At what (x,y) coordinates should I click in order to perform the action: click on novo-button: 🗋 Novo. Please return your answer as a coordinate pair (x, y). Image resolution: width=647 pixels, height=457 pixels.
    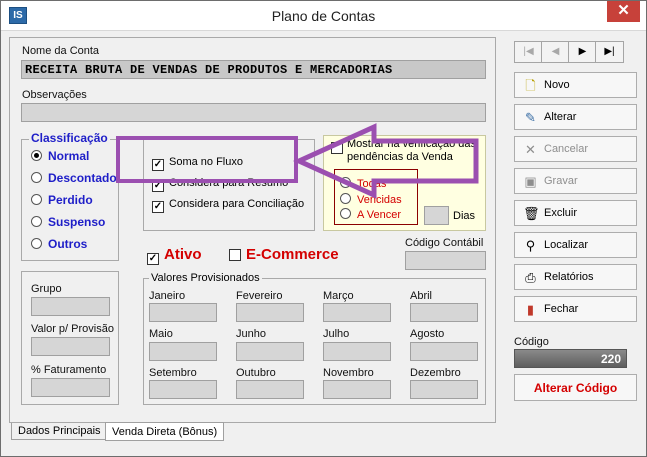
    Looking at the image, I should click on (575, 85).